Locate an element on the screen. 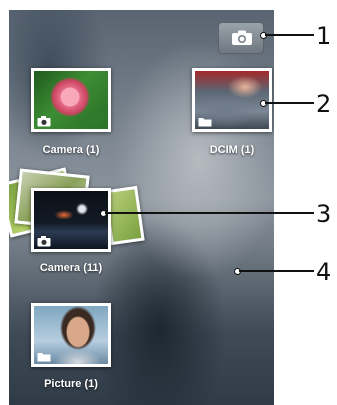 The height and width of the screenshot is (405, 337). album-thumbnail-dcim is located at coordinates (232, 100).